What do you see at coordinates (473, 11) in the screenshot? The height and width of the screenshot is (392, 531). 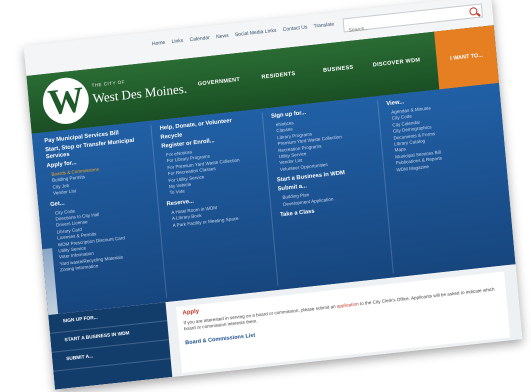 I see `search-icon` at bounding box center [473, 11].